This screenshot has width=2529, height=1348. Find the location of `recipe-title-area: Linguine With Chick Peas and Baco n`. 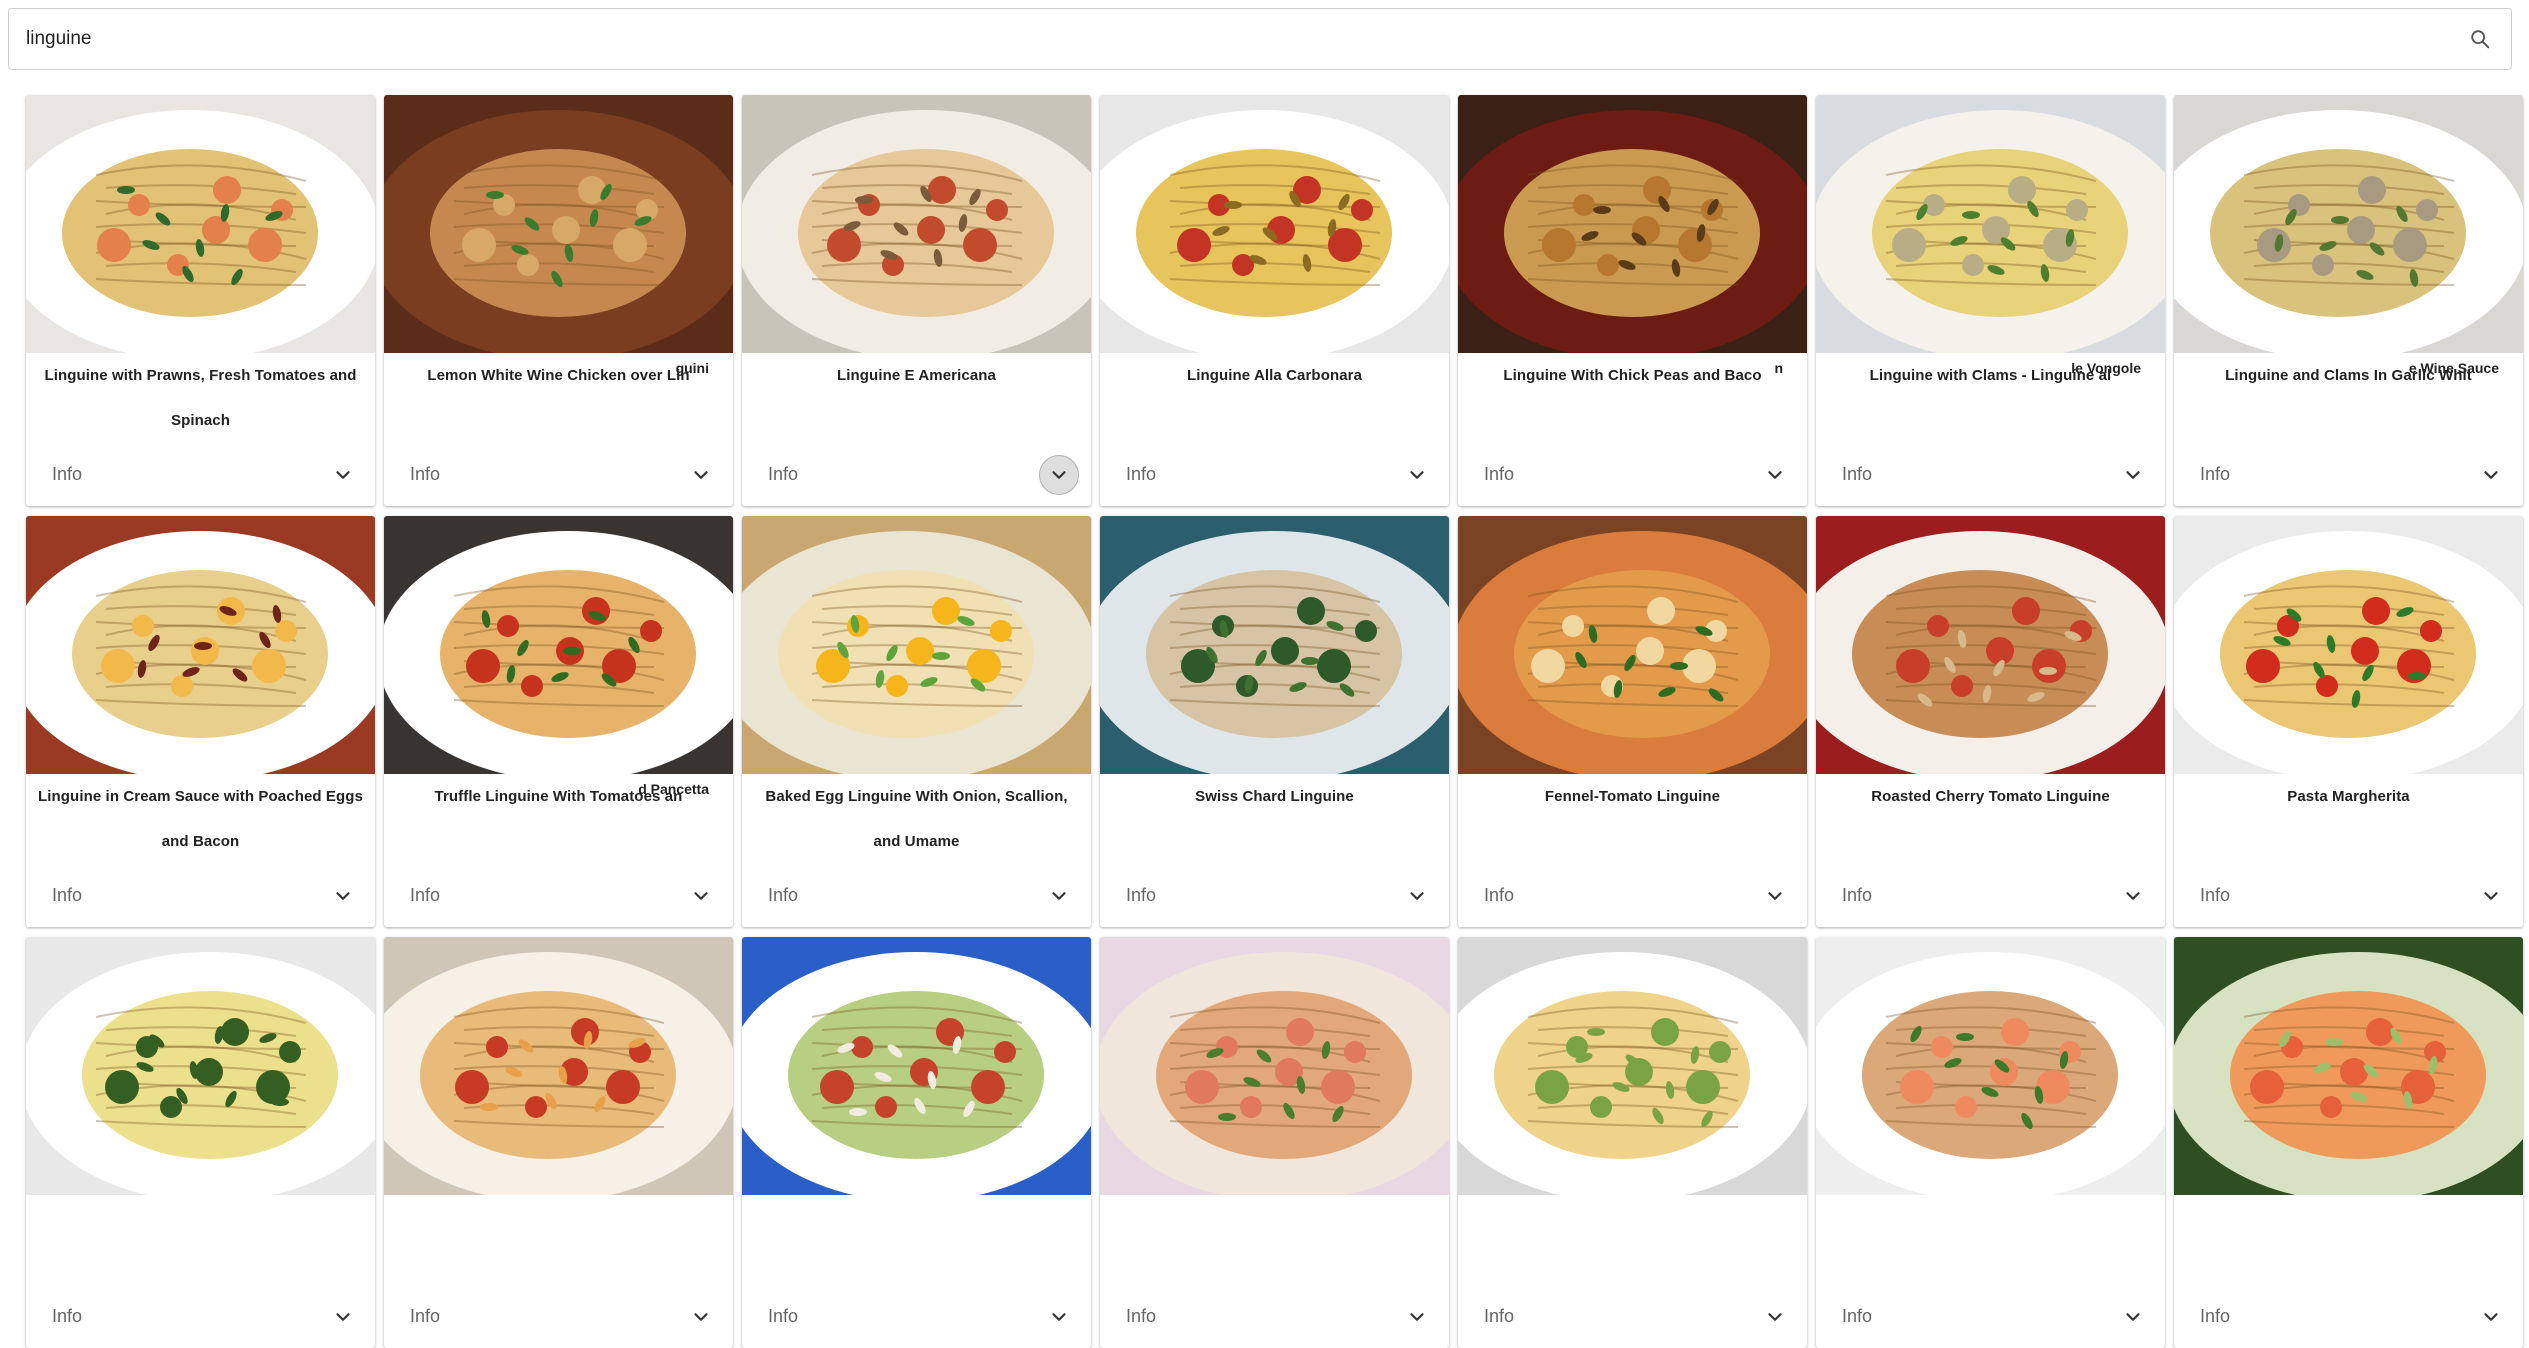

recipe-title-area: Linguine With Chick Peas and Baco n is located at coordinates (1632, 398).